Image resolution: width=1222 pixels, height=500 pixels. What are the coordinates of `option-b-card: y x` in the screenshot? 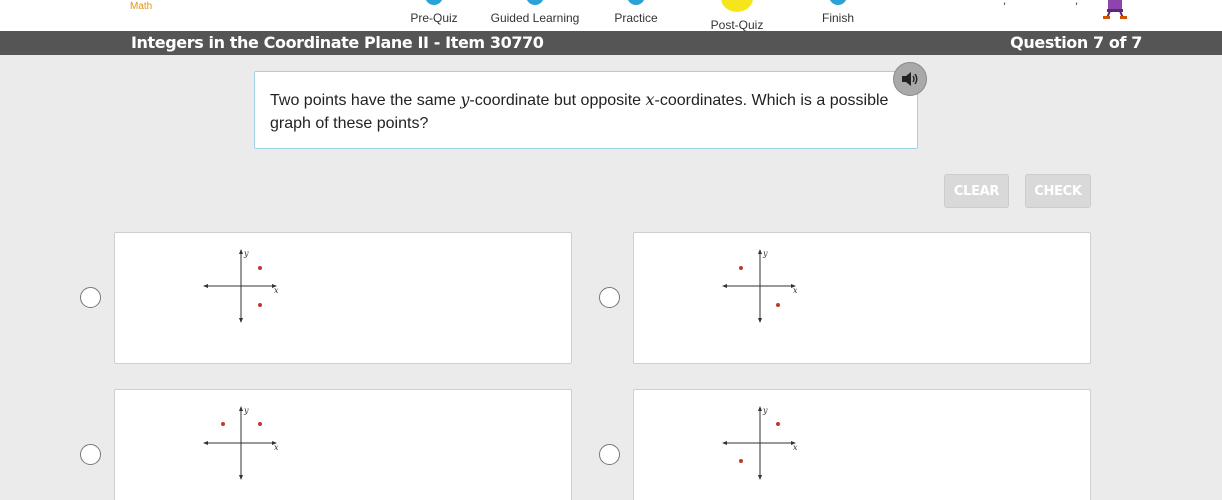 It's located at (862, 298).